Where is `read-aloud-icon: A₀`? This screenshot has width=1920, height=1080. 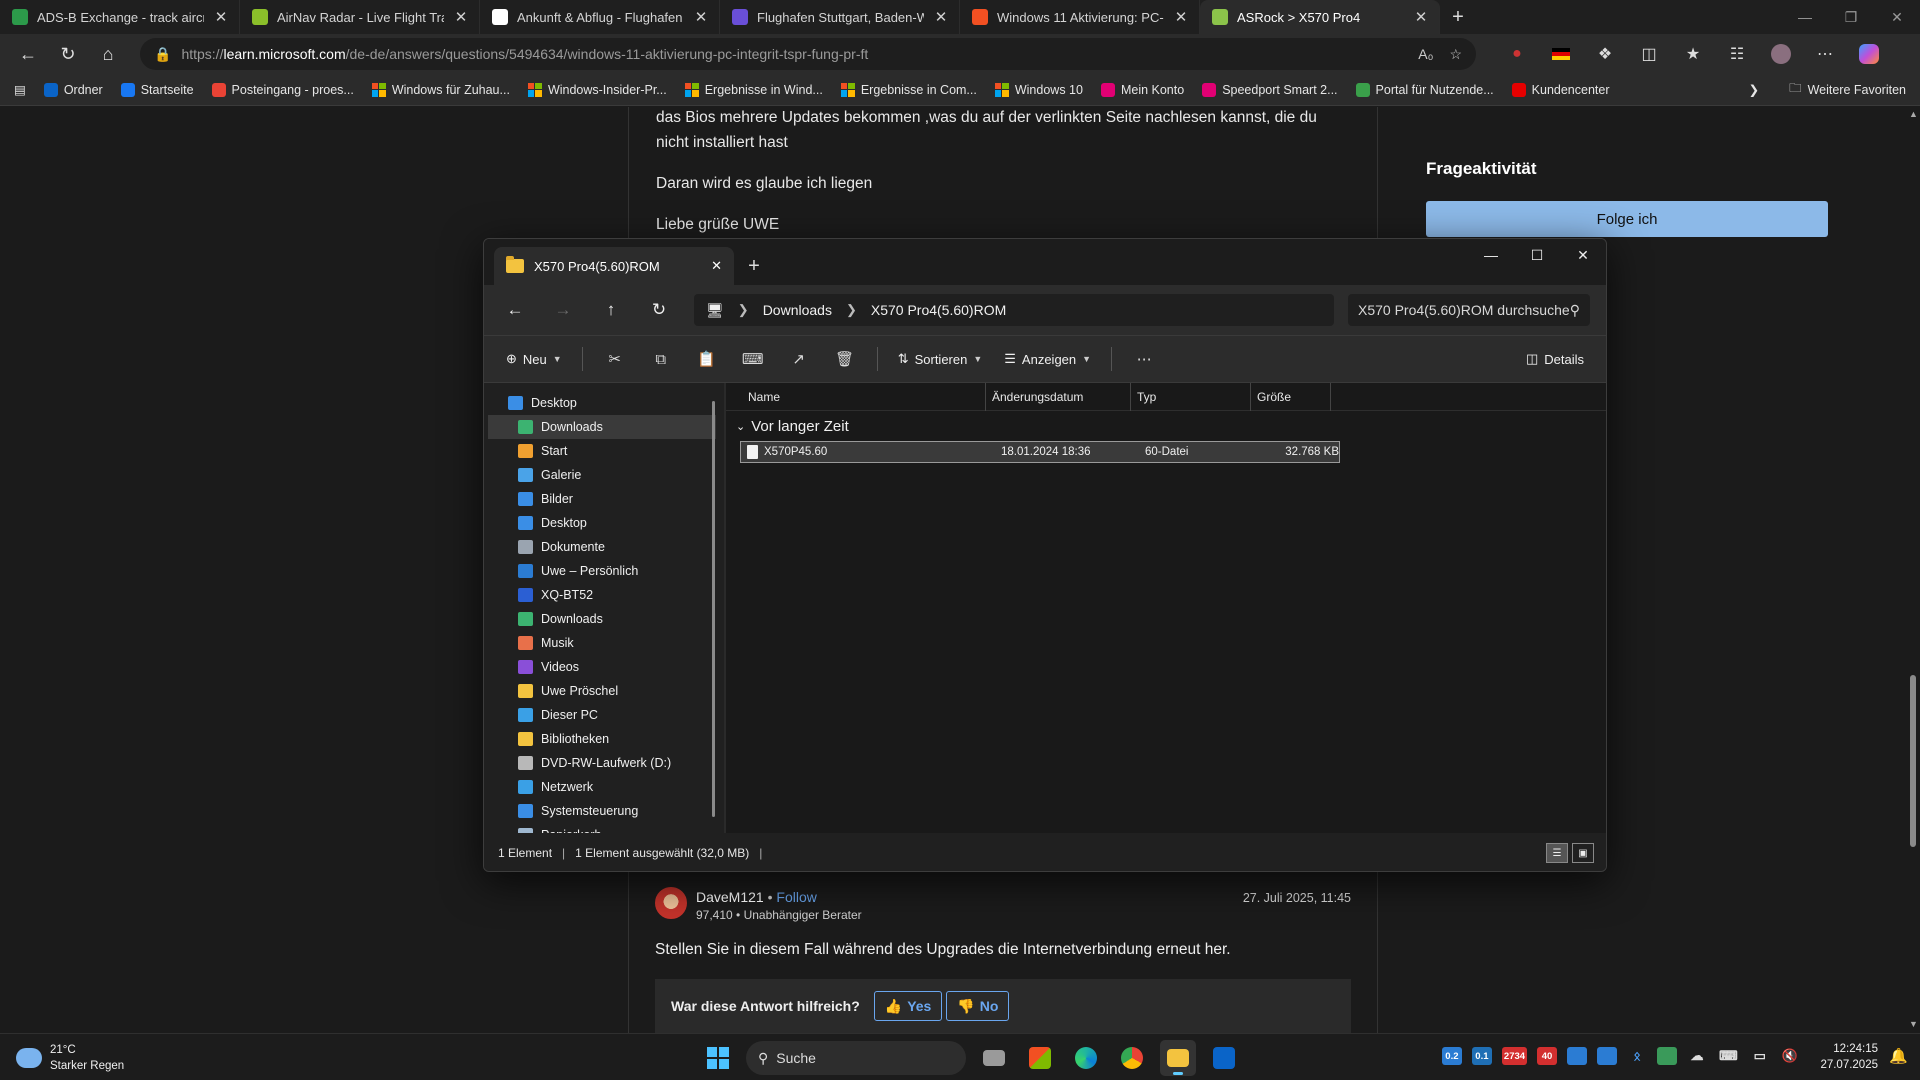
read-aloud-icon: A₀ is located at coordinates (1425, 54).